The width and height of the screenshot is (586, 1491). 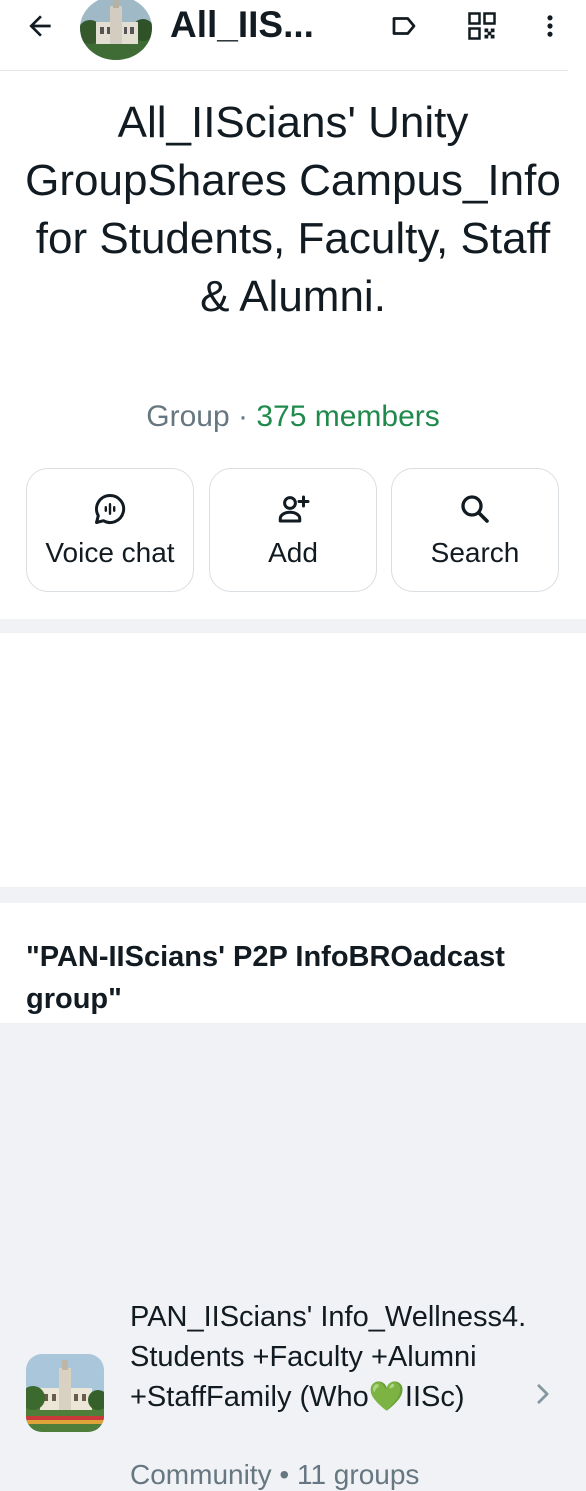 I want to click on voice-chat-icon, so click(x=110, y=508).